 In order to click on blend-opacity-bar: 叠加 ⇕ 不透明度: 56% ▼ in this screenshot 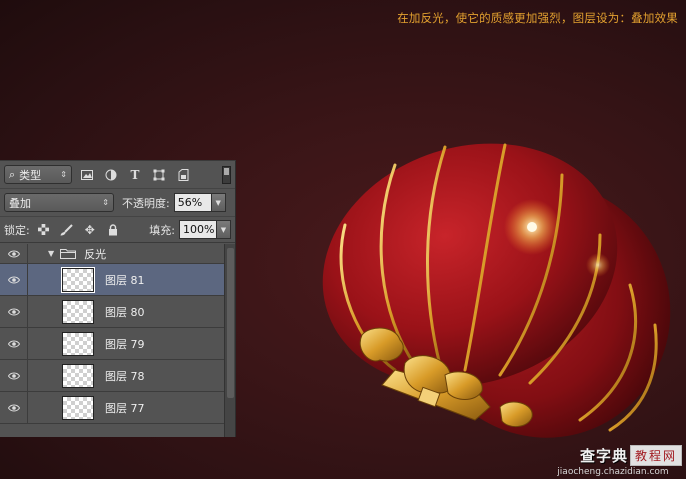, I will do `click(117, 203)`.